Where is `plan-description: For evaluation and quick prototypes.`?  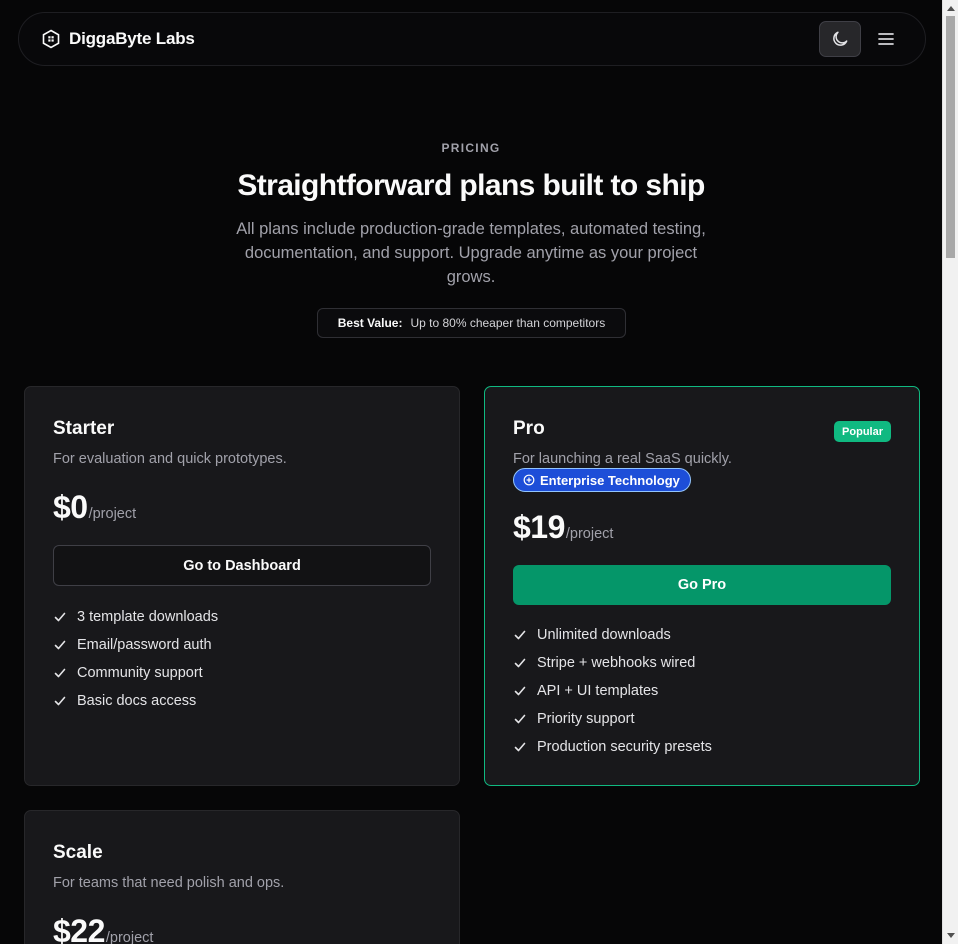
plan-description: For evaluation and quick prototypes. is located at coordinates (170, 459).